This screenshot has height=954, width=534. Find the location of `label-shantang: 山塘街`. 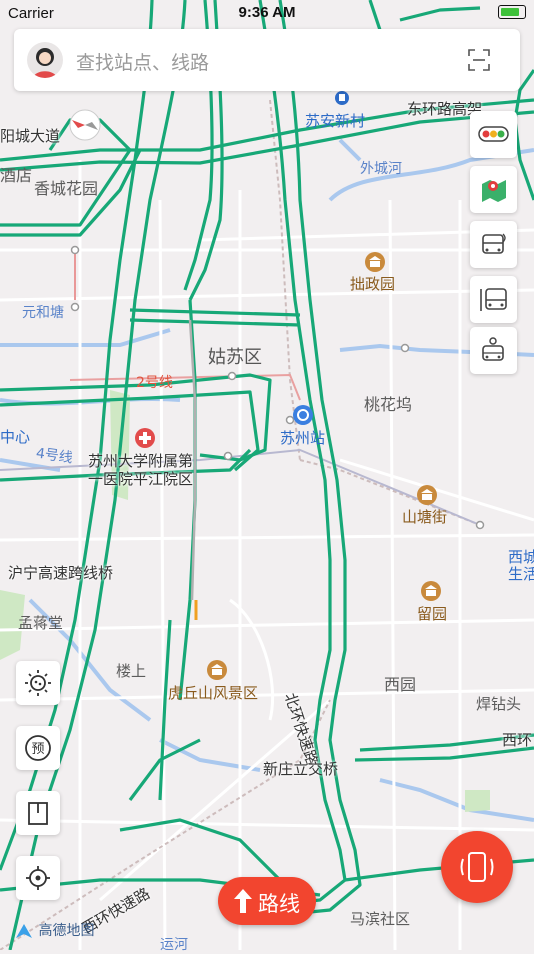

label-shantang: 山塘街 is located at coordinates (425, 517).